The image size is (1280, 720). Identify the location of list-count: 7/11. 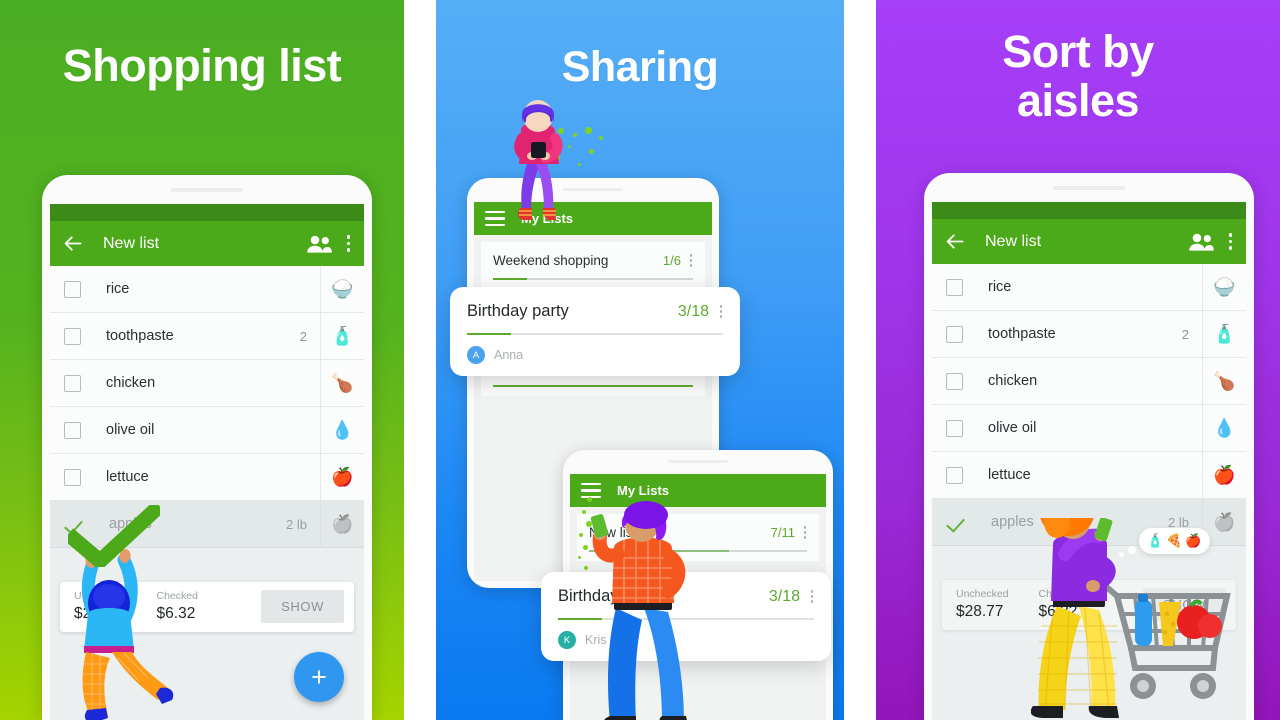
(782, 532).